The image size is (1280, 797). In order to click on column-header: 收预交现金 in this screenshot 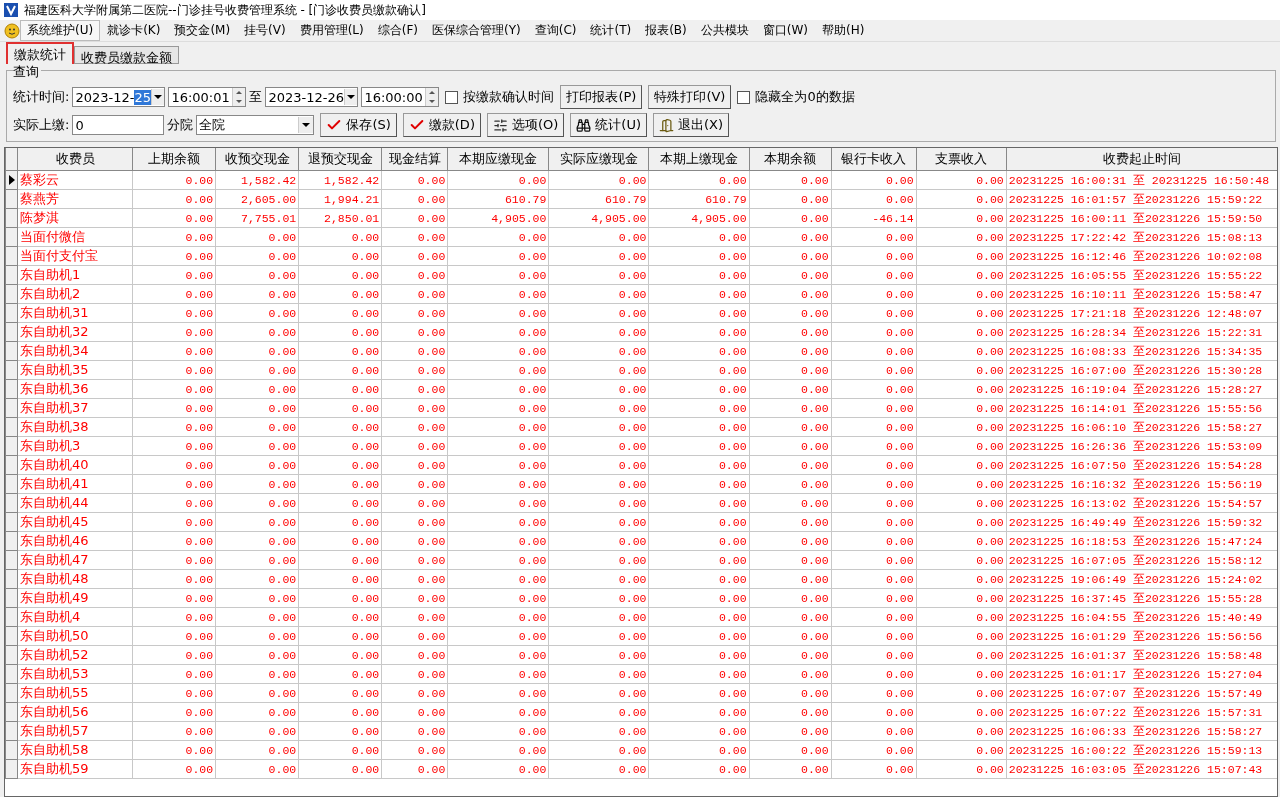, I will do `click(257, 159)`.